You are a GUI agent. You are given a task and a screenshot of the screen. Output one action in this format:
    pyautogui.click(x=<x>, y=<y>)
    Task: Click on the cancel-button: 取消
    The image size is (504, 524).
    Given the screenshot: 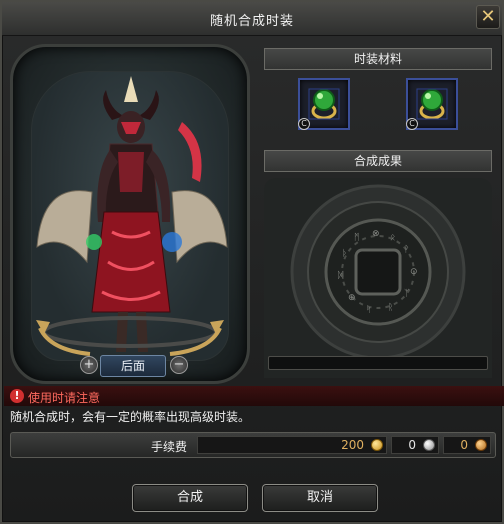 What is the action you would take?
    pyautogui.click(x=320, y=498)
    